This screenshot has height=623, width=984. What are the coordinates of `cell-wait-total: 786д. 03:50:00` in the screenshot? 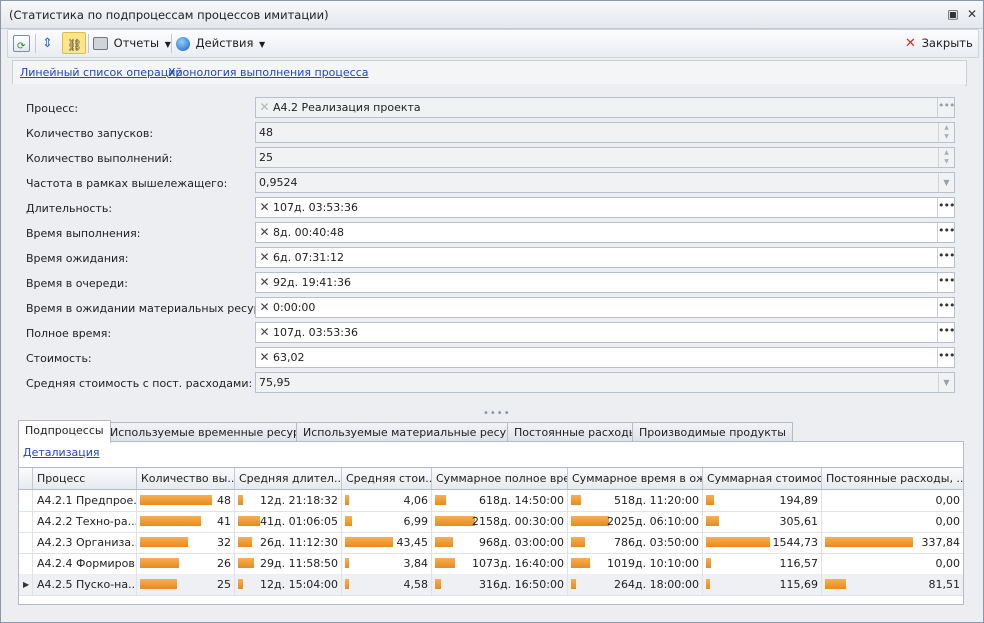 It's located at (635, 542).